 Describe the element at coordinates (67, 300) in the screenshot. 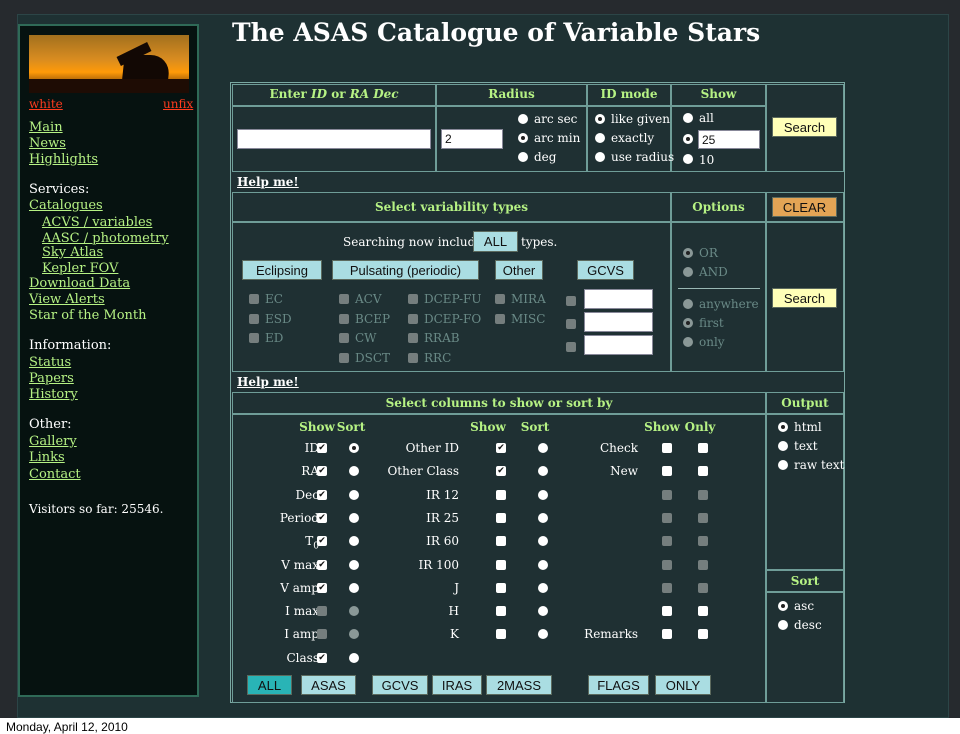

I see `nav-alerts: View Alerts` at that location.